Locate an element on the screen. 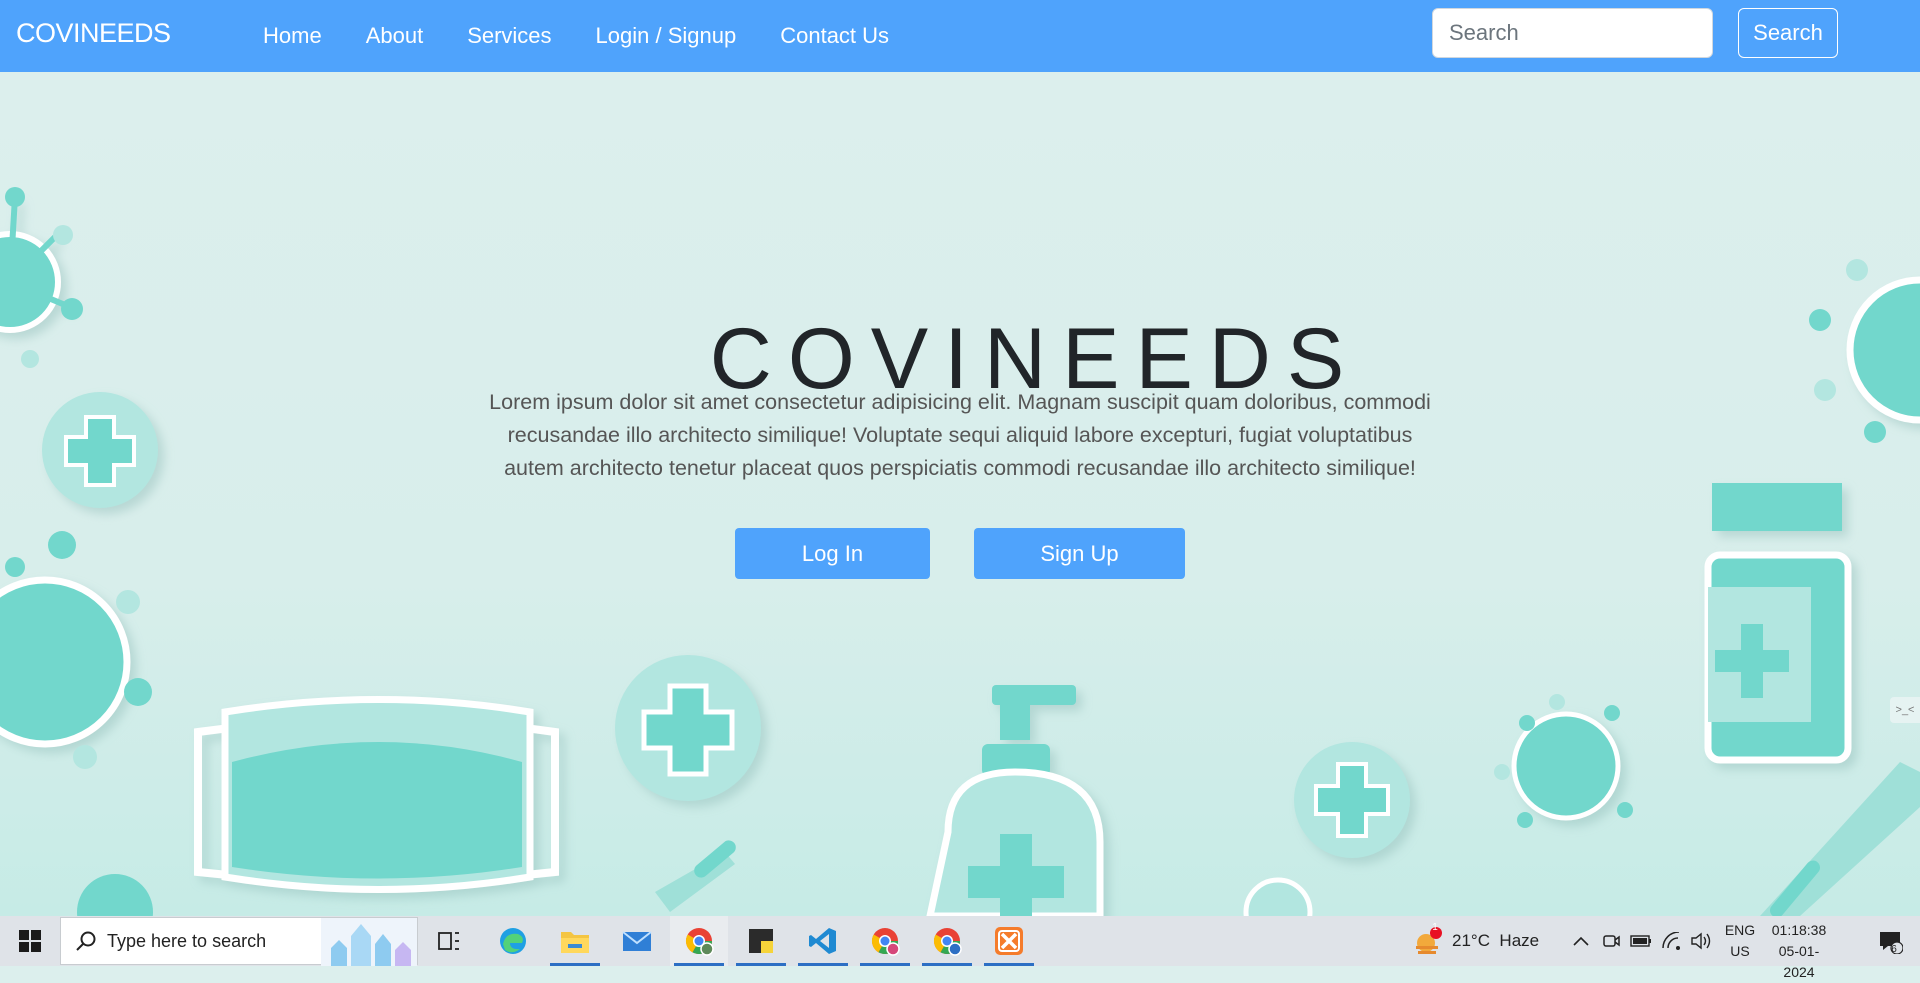  chevron-up-icon is located at coordinates (1581, 941).